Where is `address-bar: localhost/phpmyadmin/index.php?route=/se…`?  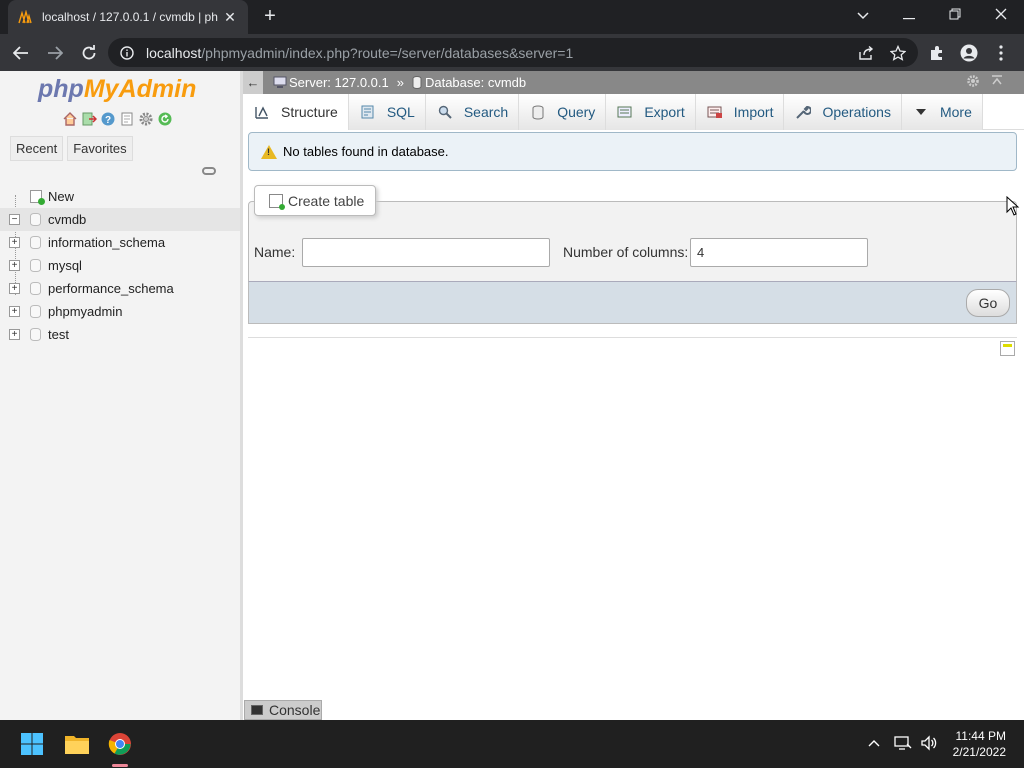
address-bar: localhost/phpmyadmin/index.php?route=/se… is located at coordinates (513, 52).